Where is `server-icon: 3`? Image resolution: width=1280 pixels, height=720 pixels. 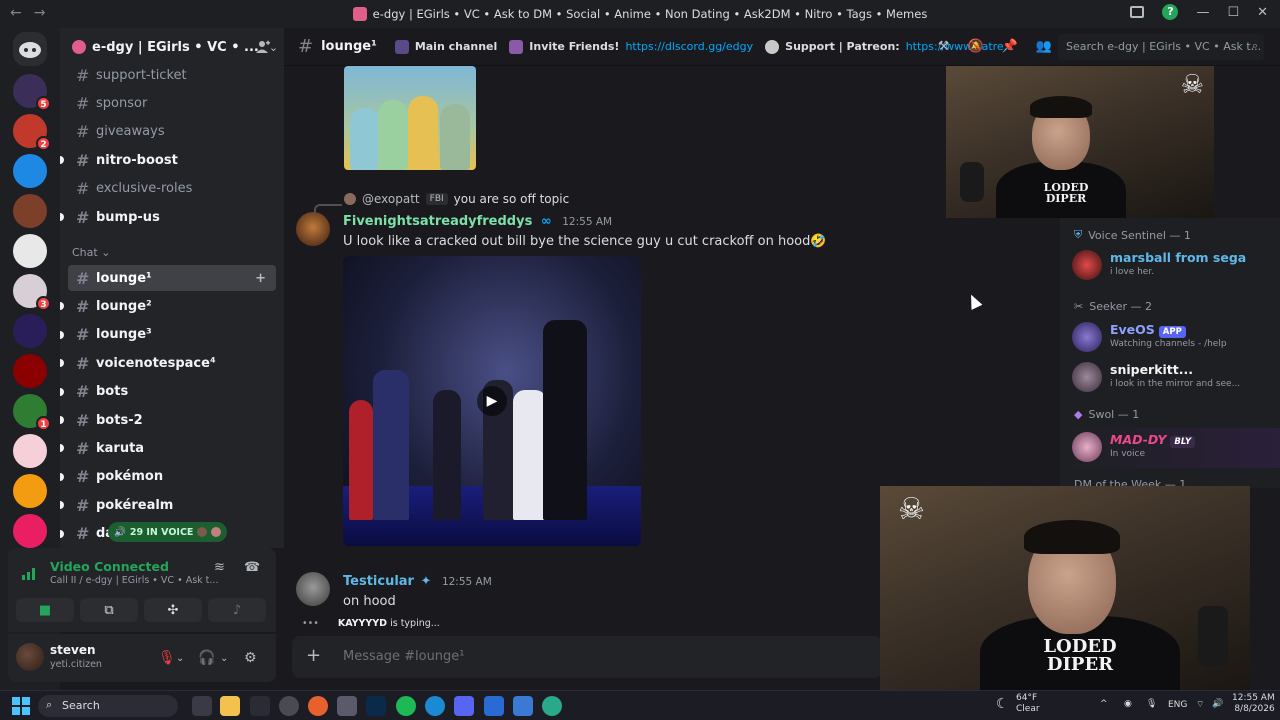
server-icon: 3 is located at coordinates (32, 292).